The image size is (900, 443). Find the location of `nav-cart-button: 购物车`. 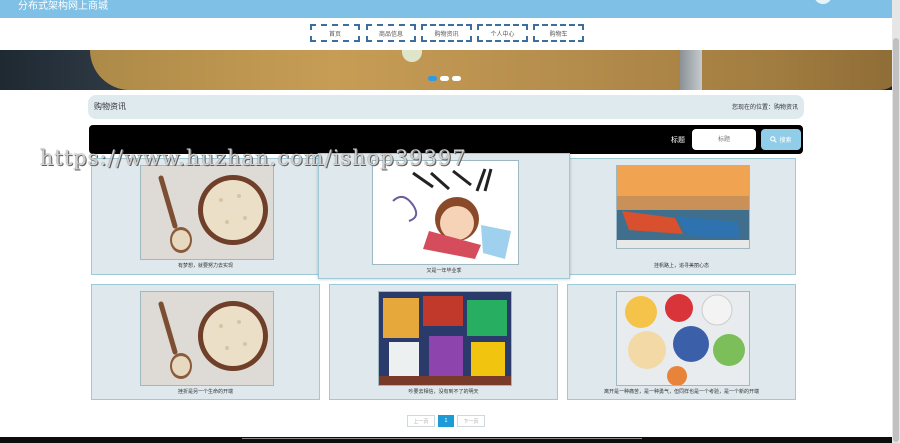

nav-cart-button: 购物车 is located at coordinates (558, 33).